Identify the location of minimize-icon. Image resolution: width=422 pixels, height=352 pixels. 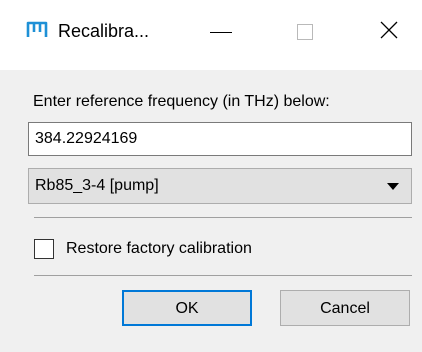
(221, 32).